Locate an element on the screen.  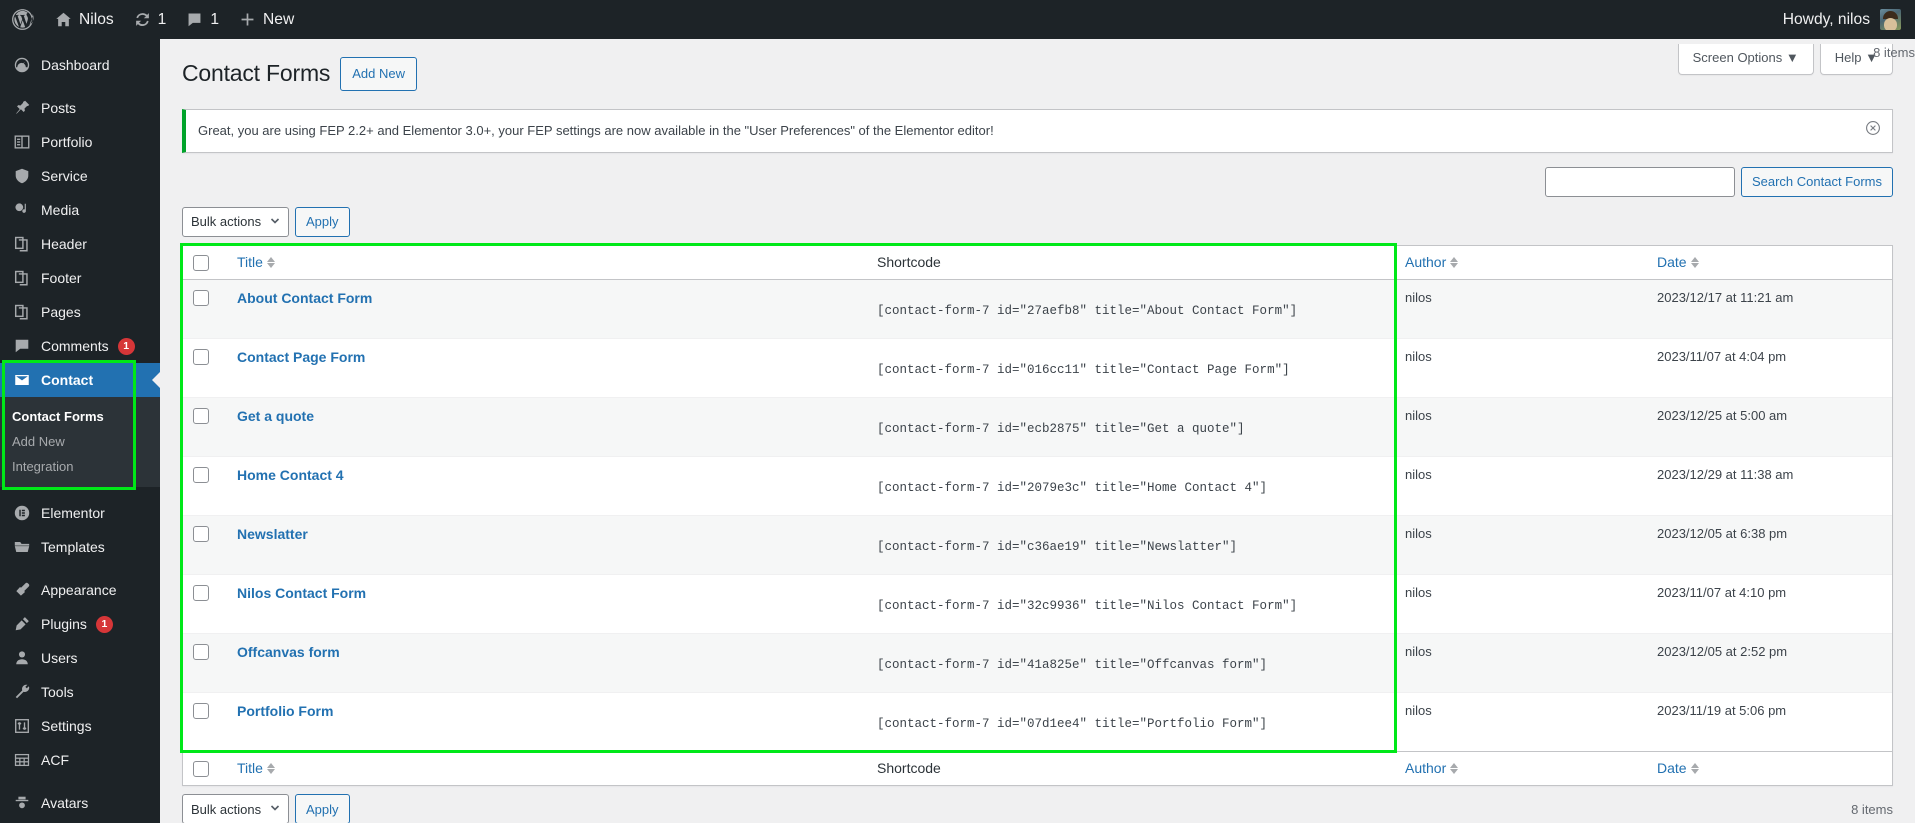
select-all-checkbox-bottom is located at coordinates (201, 769).